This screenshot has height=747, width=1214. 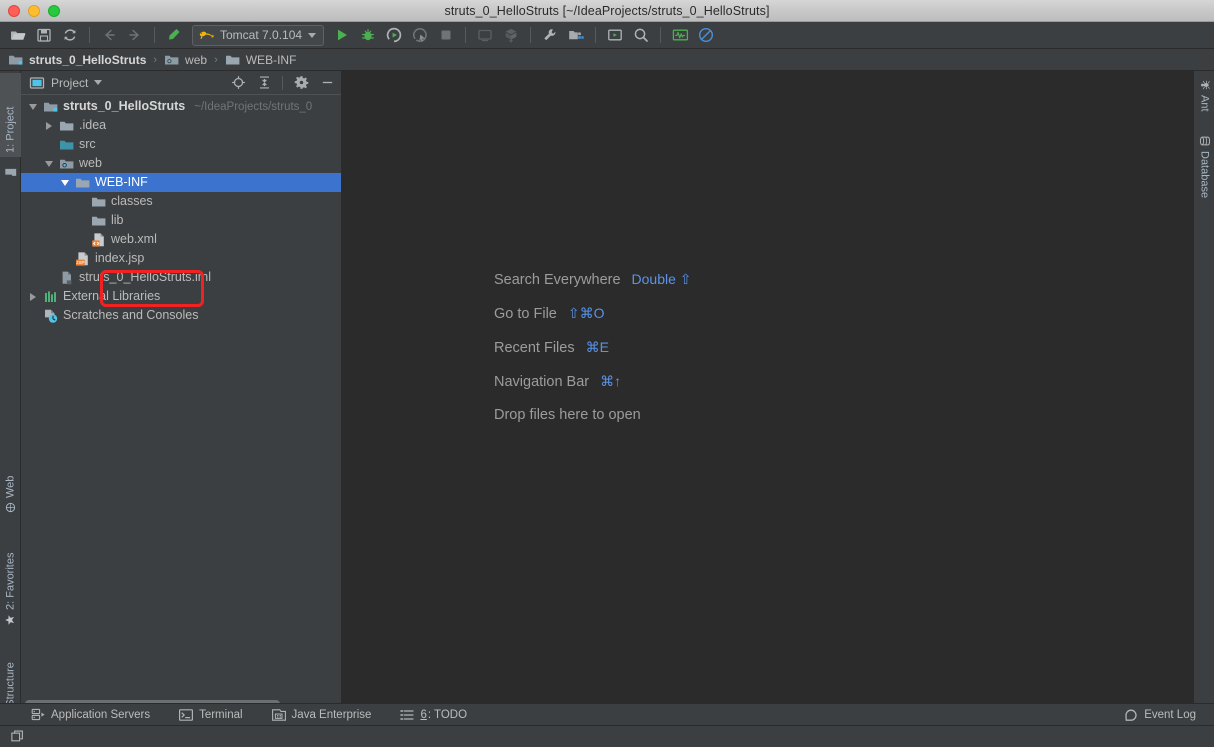 What do you see at coordinates (181, 296) in the screenshot?
I see `tree-row: External Libraries` at bounding box center [181, 296].